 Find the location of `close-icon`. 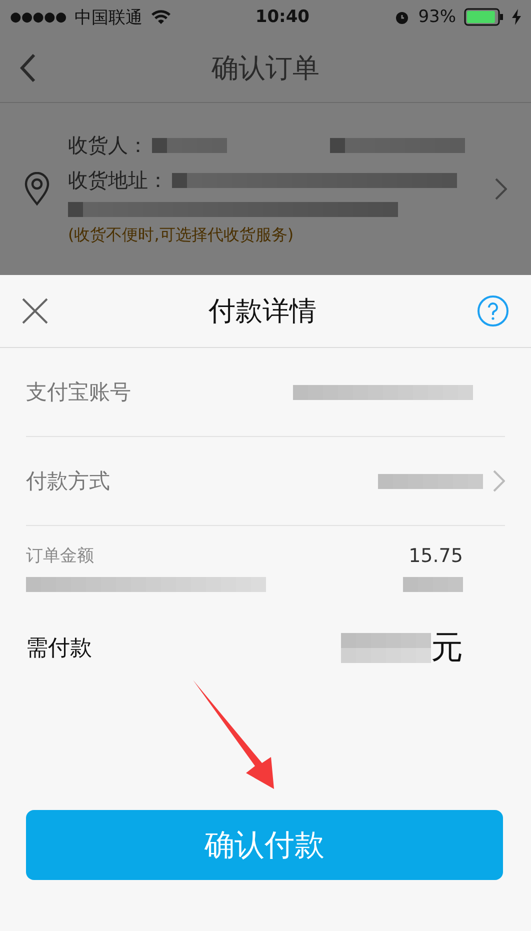

close-icon is located at coordinates (35, 311).